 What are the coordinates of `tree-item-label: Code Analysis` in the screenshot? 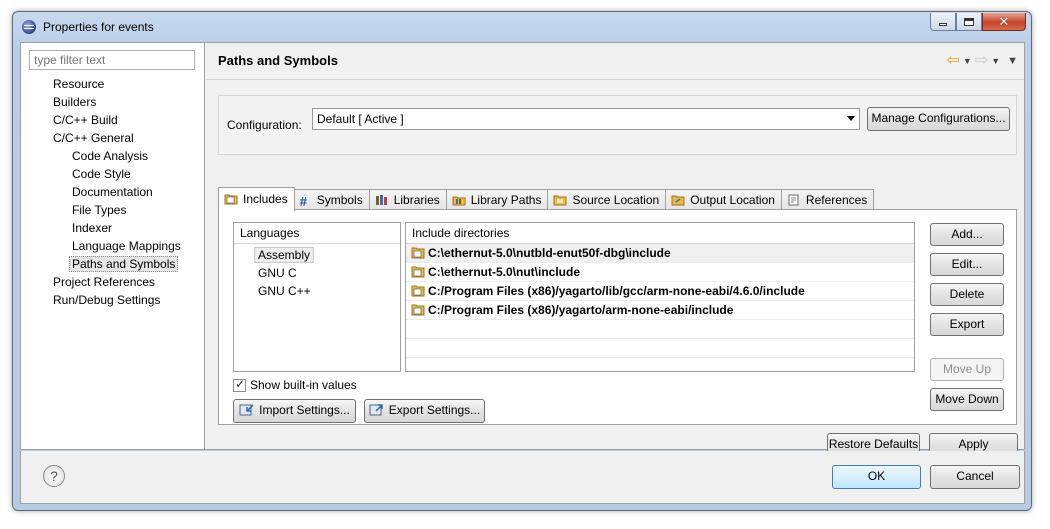 It's located at (110, 156).